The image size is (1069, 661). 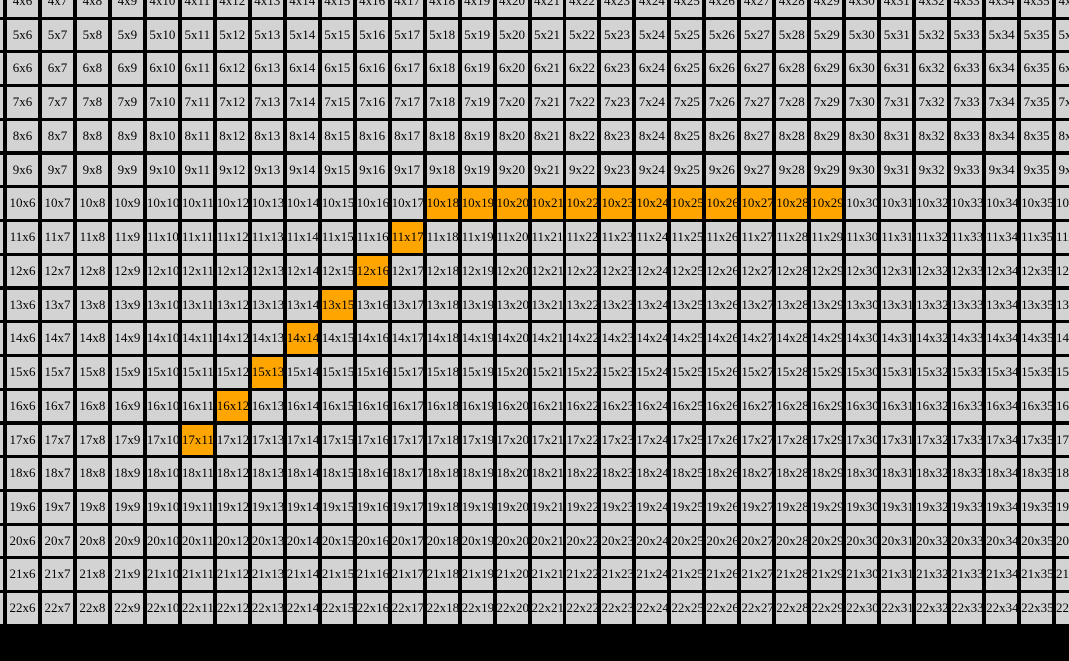 What do you see at coordinates (22, 372) in the screenshot?
I see `grid-cell-15x6: 15x6` at bounding box center [22, 372].